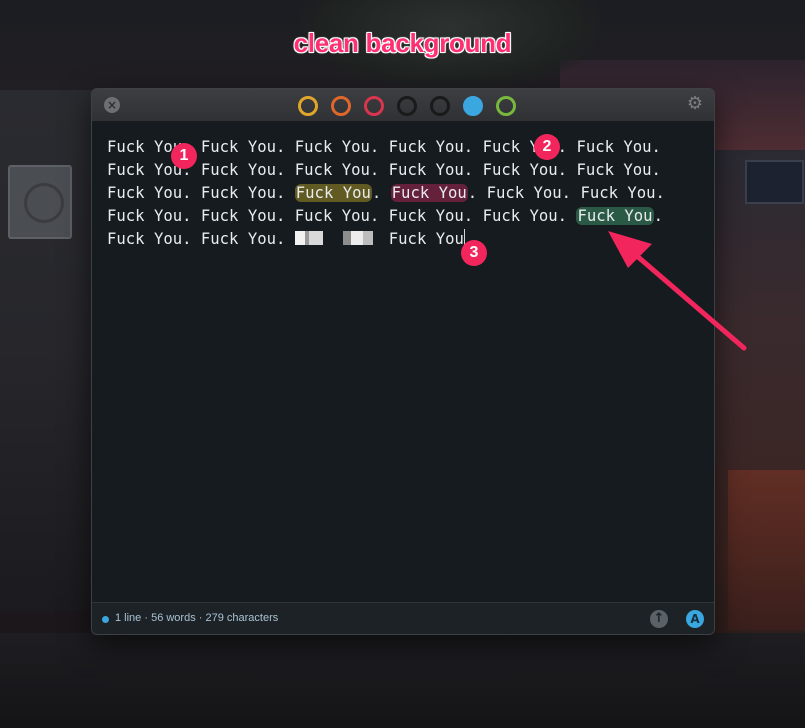 This screenshot has width=805, height=728. I want to click on arrow-up-icon: ↑, so click(659, 619).